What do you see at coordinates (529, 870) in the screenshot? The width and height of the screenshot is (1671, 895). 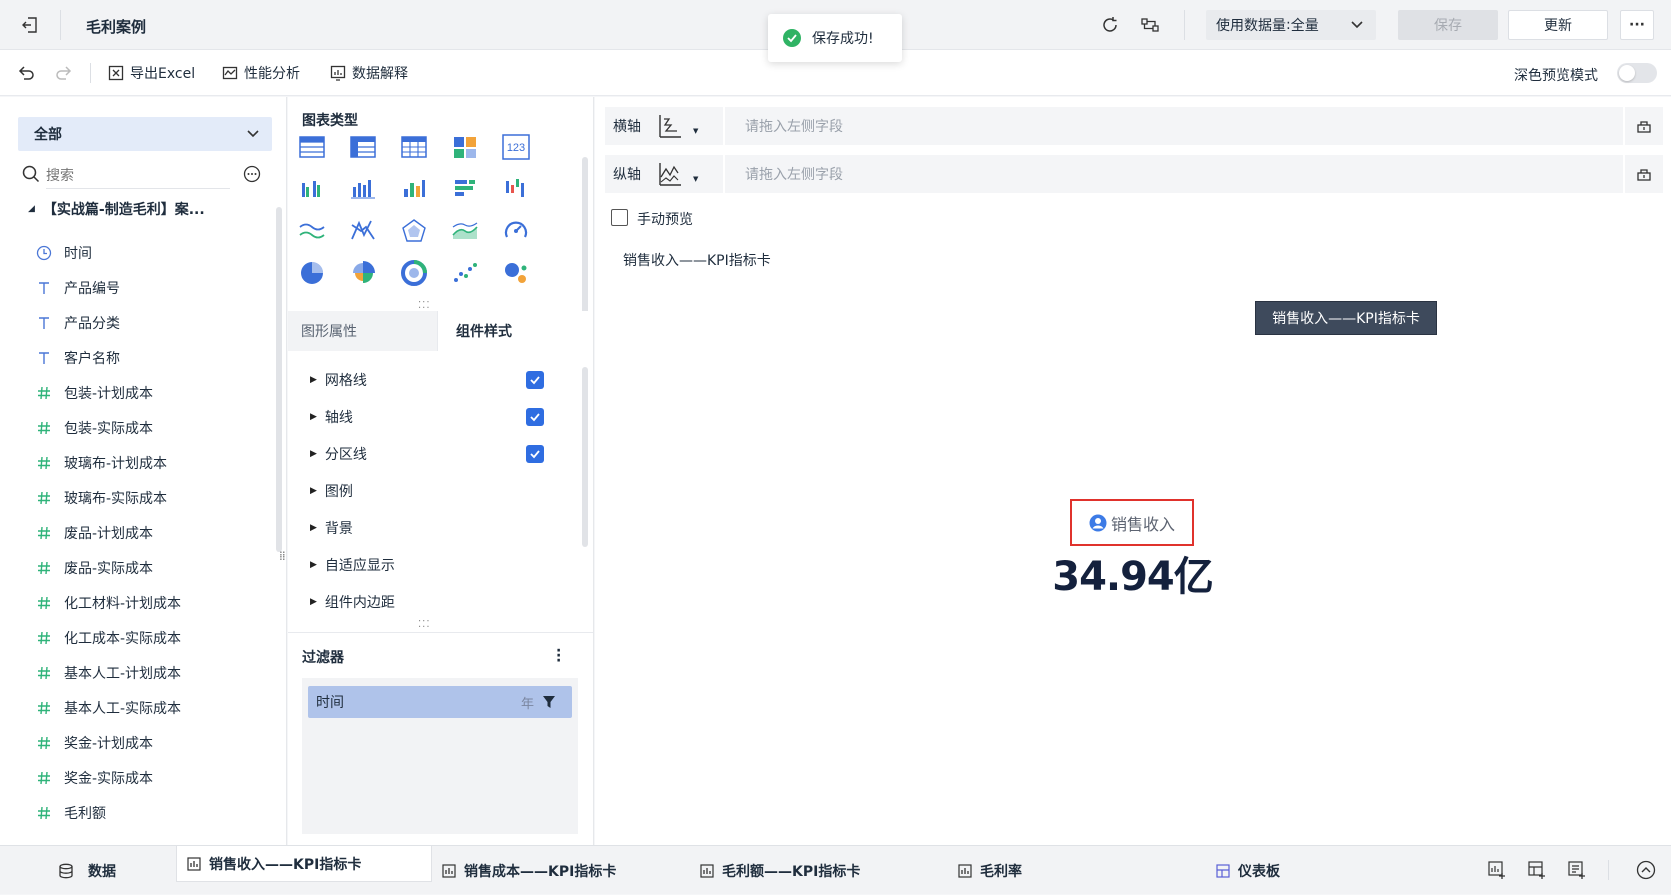 I see `tab-sales-cost-kpi: 销售成本——KPI指标卡` at bounding box center [529, 870].